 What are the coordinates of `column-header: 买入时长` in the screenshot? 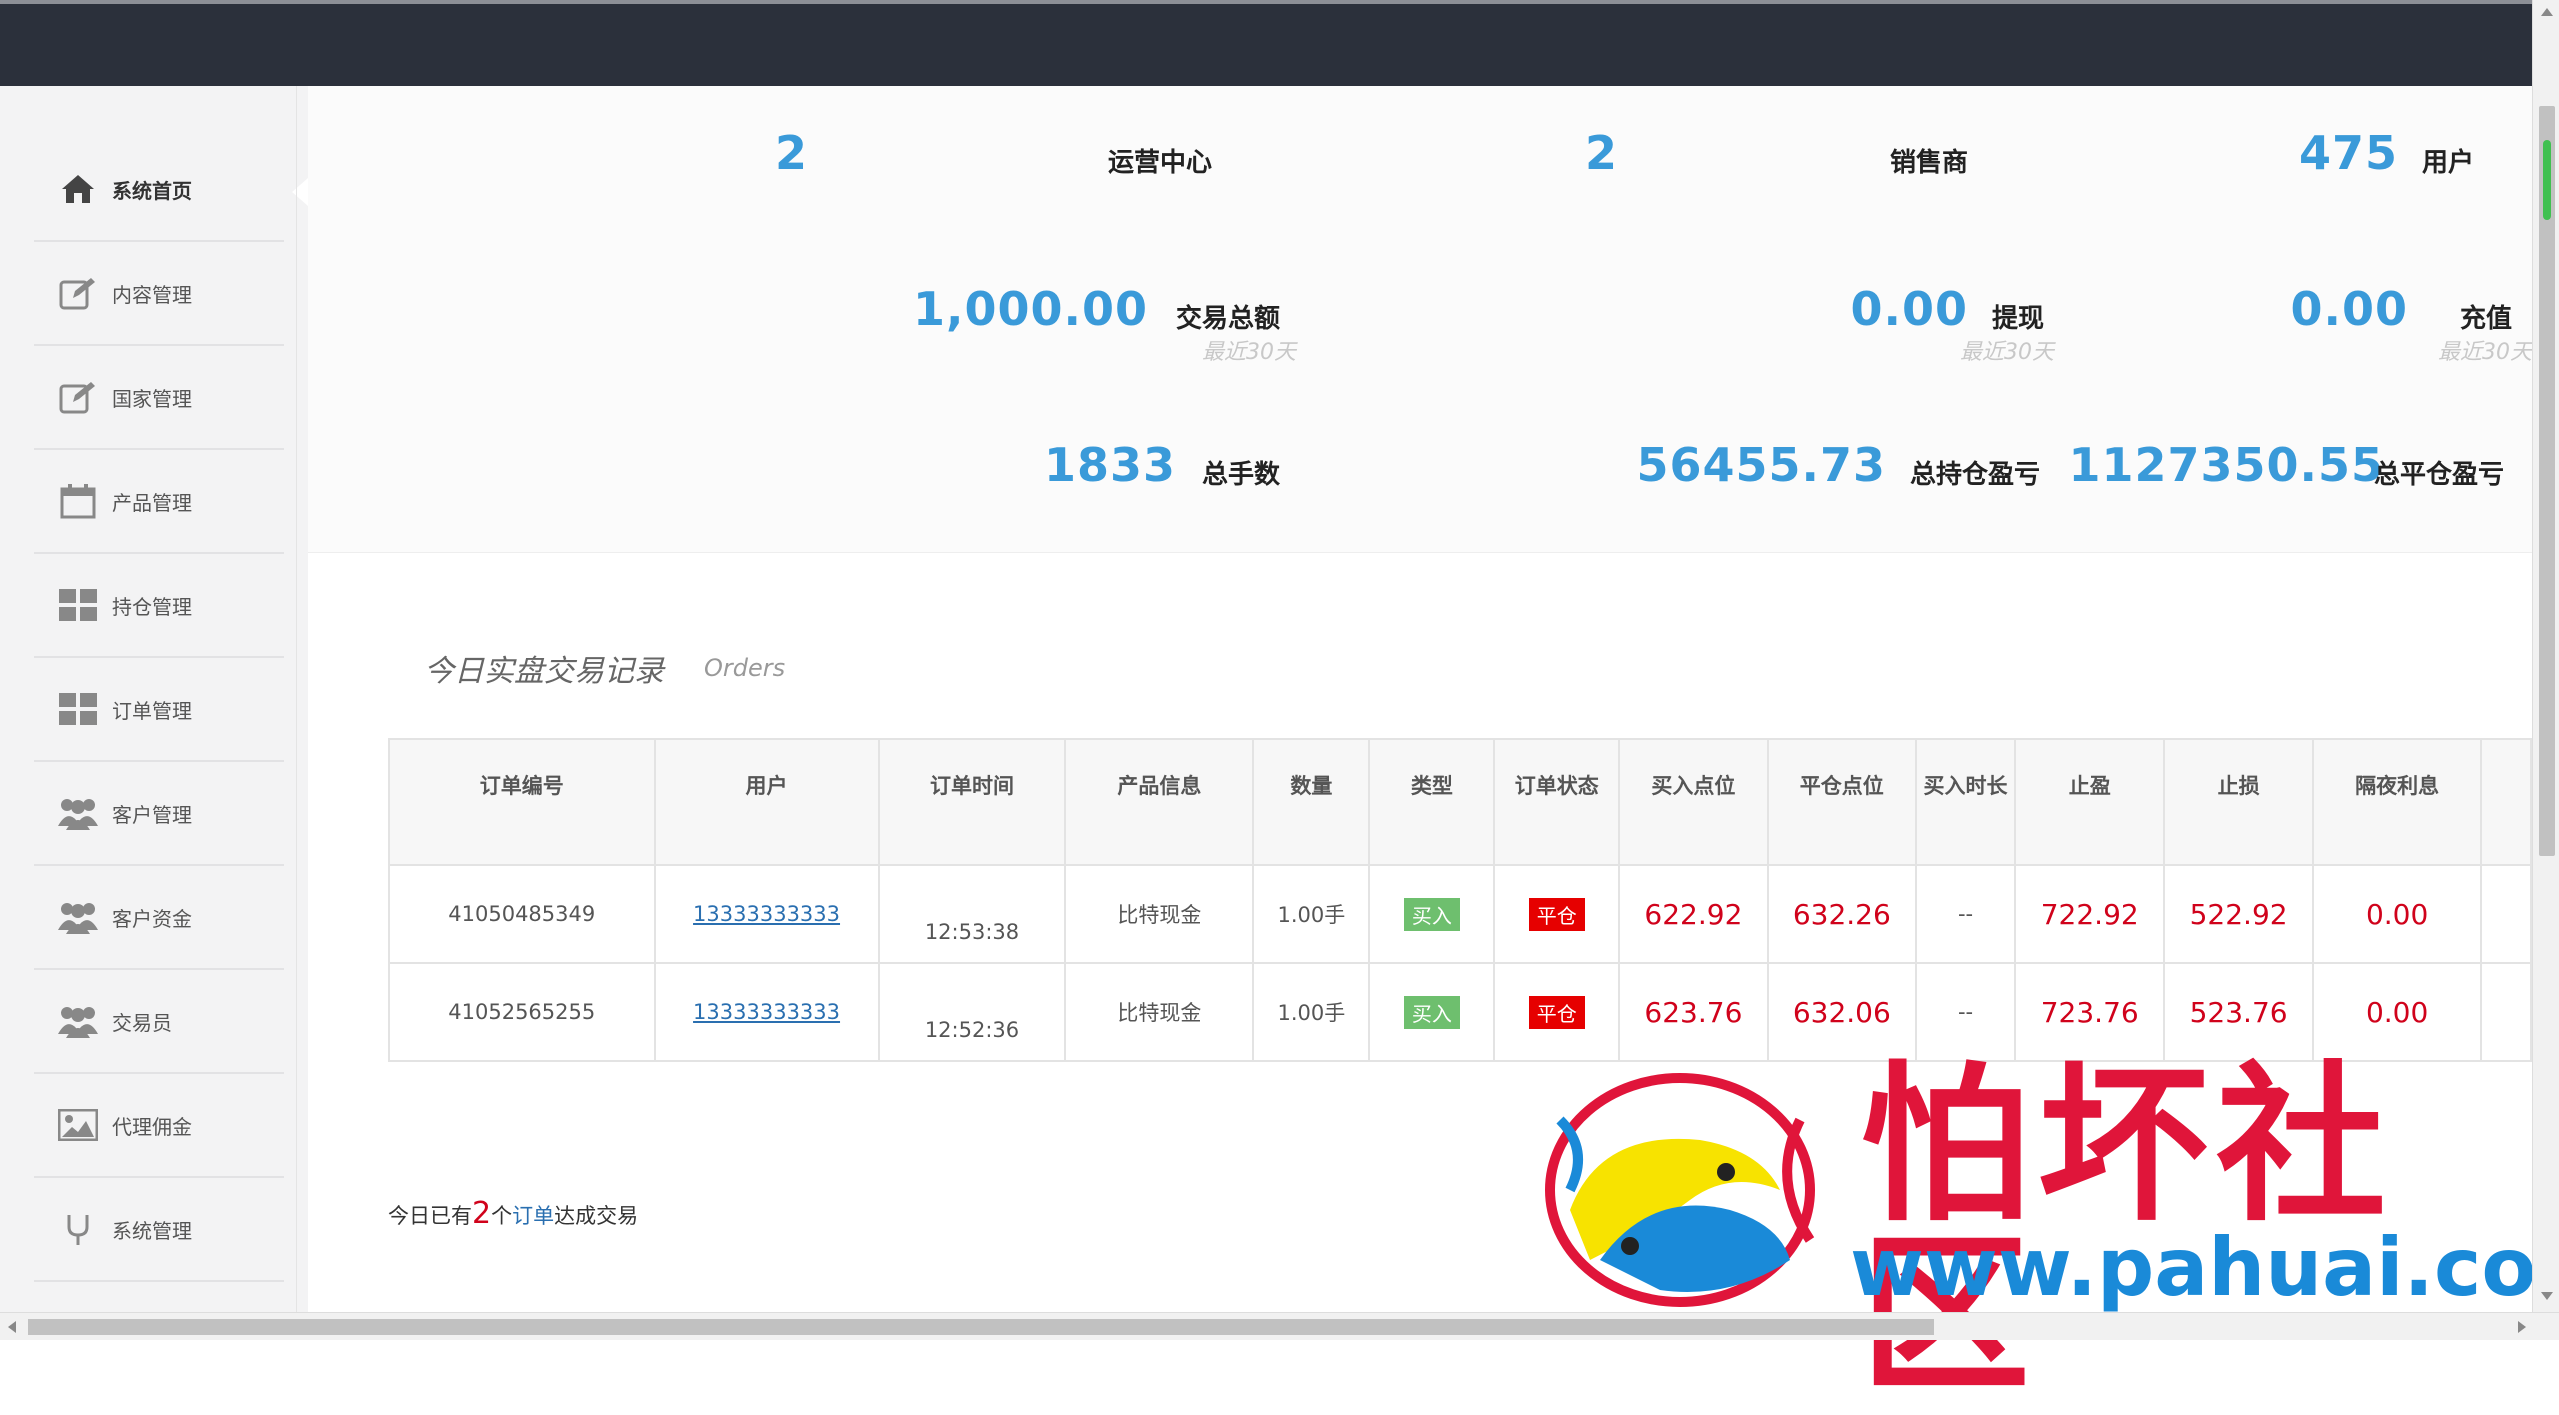 It's located at (1965, 802).